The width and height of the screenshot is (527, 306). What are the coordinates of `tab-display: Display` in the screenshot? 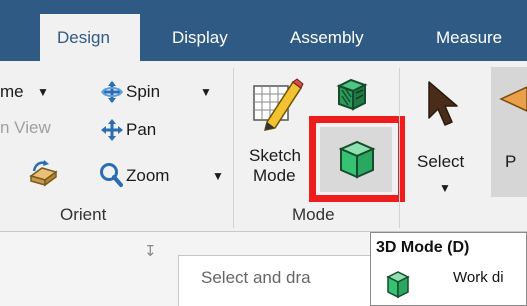 It's located at (200, 37).